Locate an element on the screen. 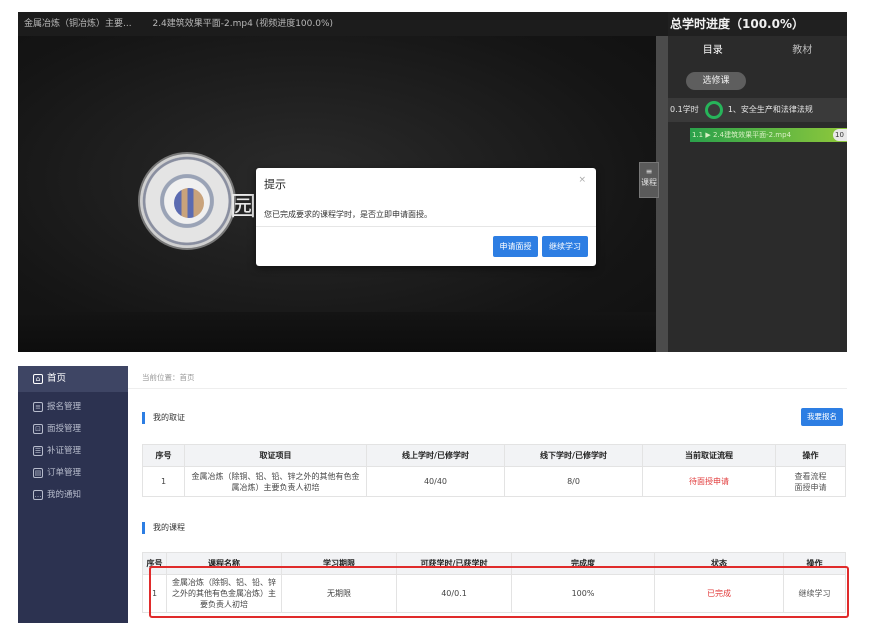  certificate-icon: ☰ is located at coordinates (38, 451).